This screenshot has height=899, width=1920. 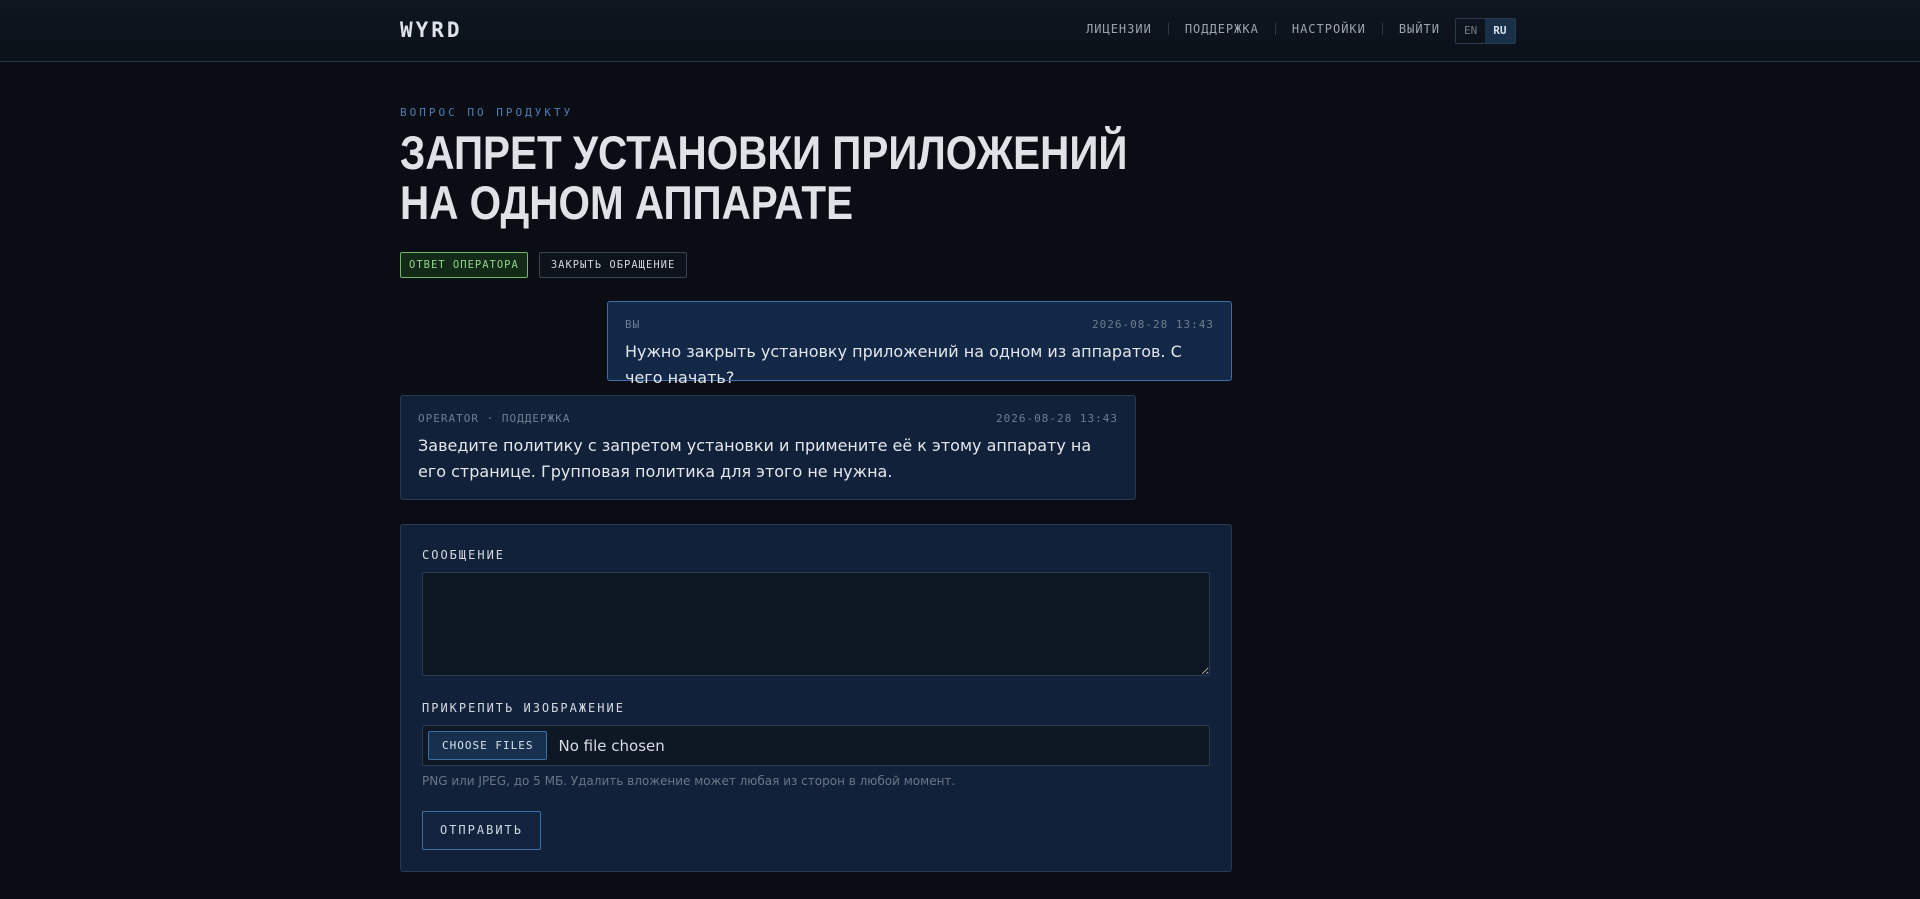 What do you see at coordinates (1470, 31) in the screenshot?
I see `lang-en-button: EN` at bounding box center [1470, 31].